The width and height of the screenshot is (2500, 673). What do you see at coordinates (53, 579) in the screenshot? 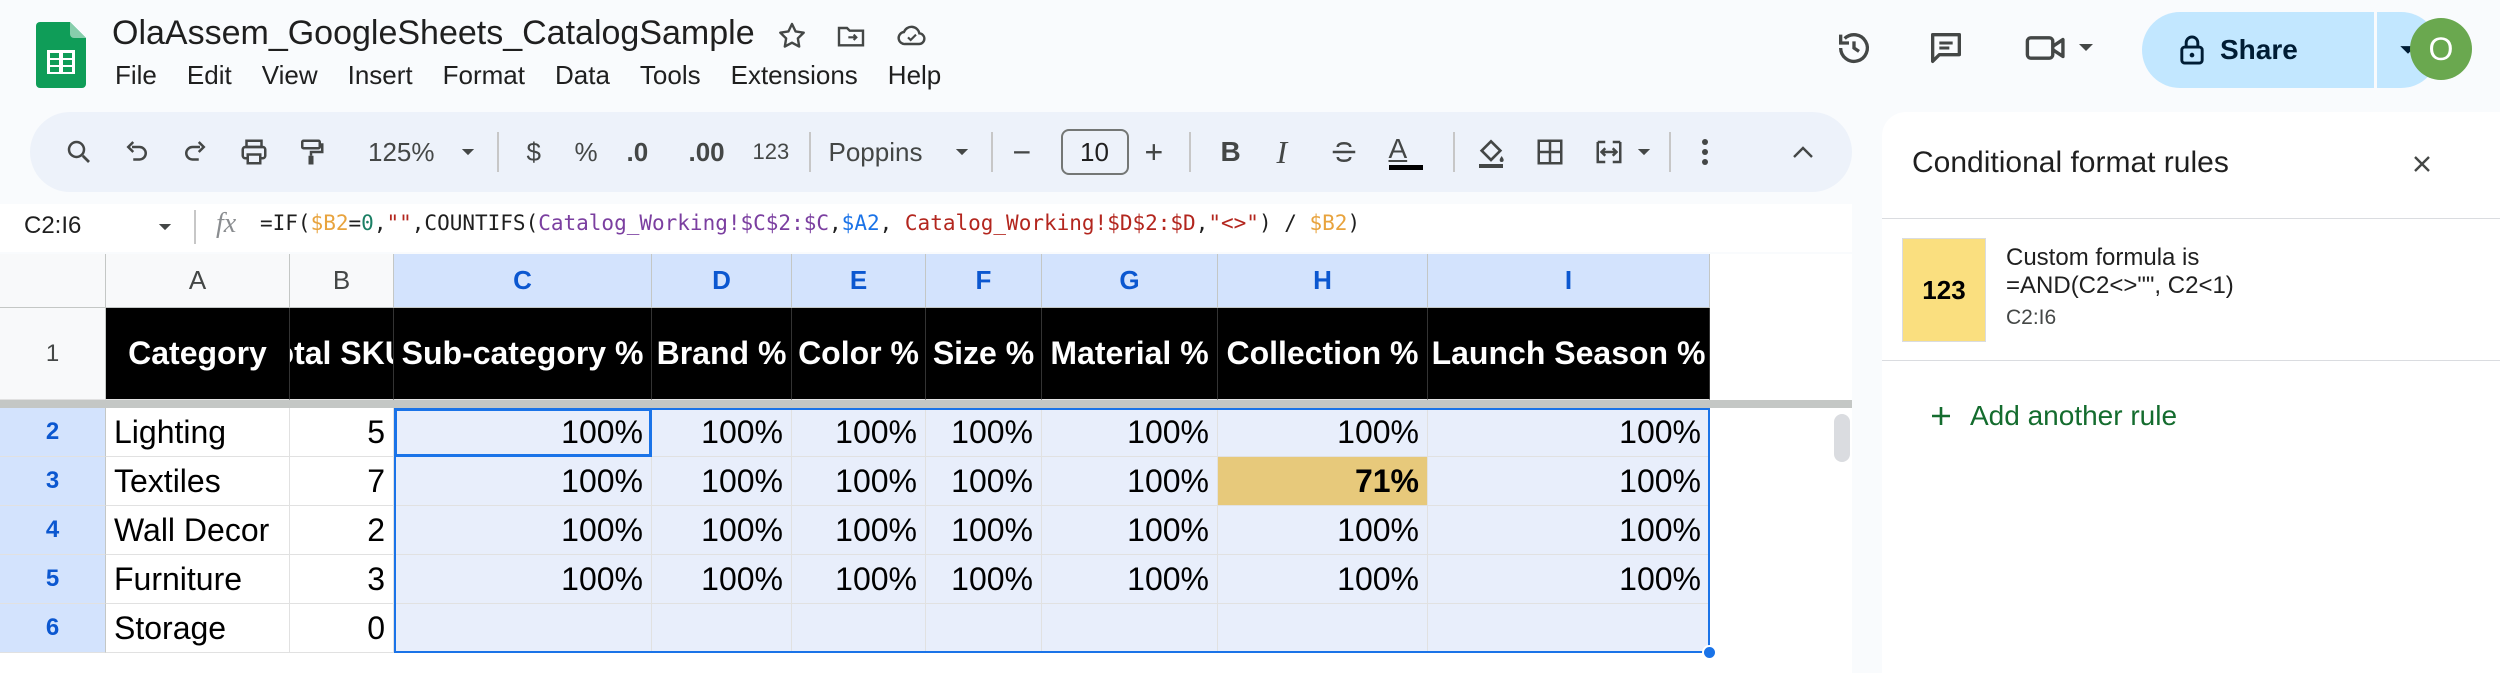
I see `row-header-5: 5` at bounding box center [53, 579].